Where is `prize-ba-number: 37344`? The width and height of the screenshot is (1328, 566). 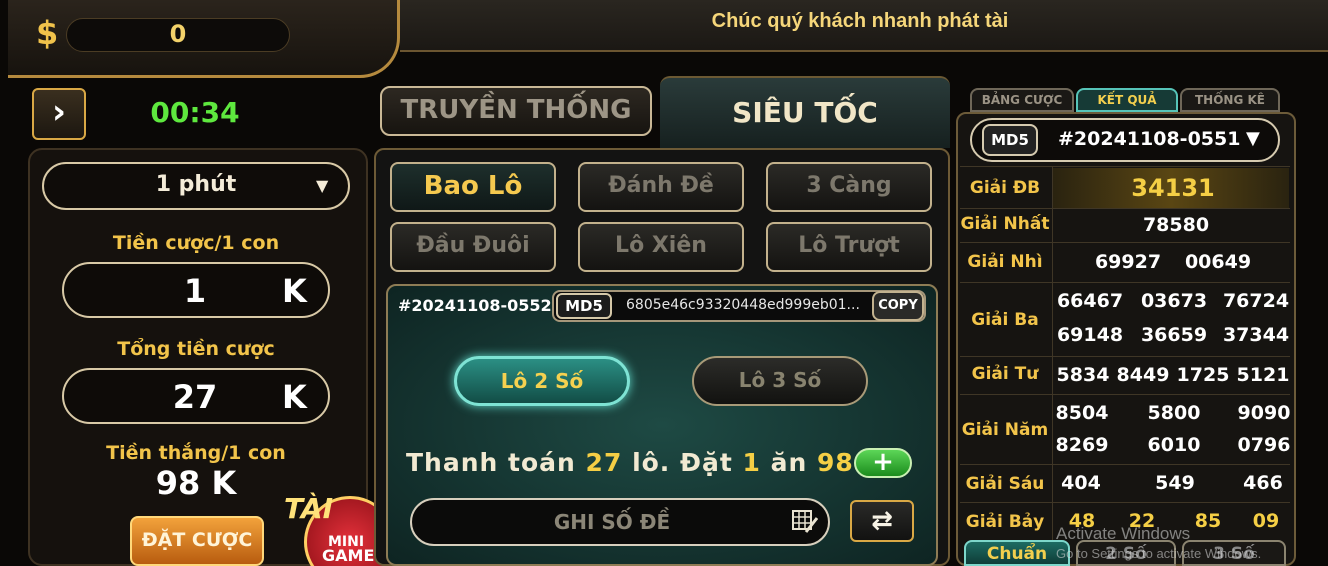
prize-ba-number: 37344 is located at coordinates (1256, 335).